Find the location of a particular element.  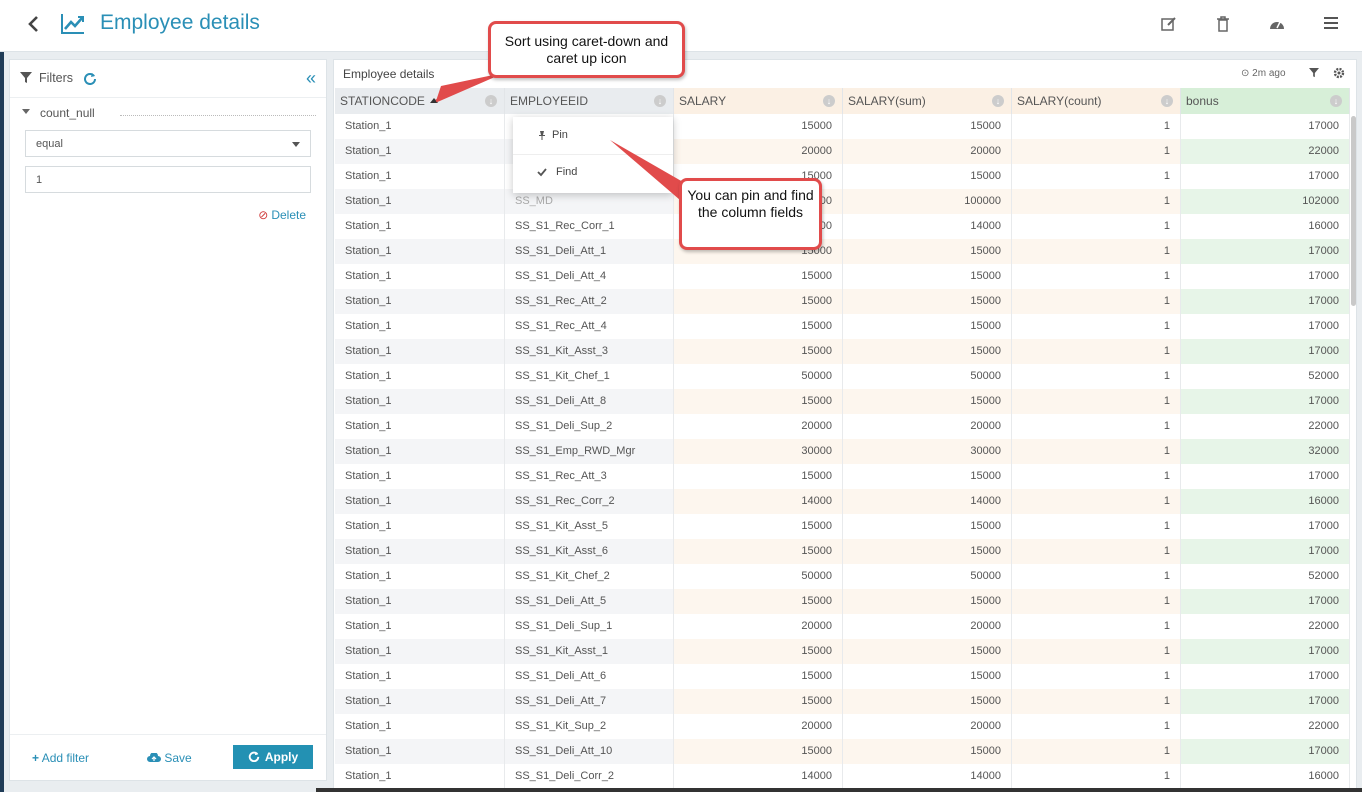

table-cell: 16000 is located at coordinates (1265, 776).